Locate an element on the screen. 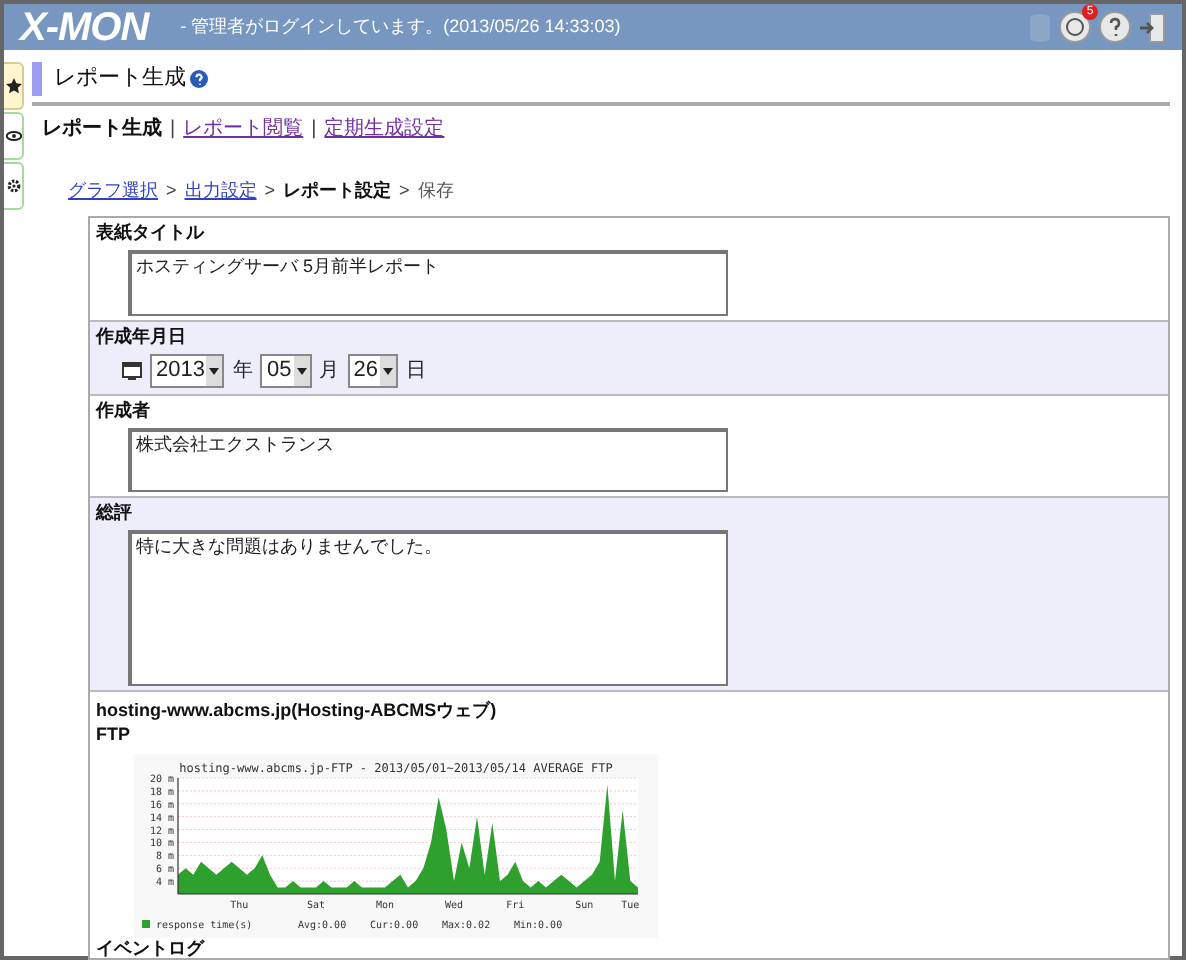 The height and width of the screenshot is (960, 1186). year-unit: 年 is located at coordinates (242, 371).